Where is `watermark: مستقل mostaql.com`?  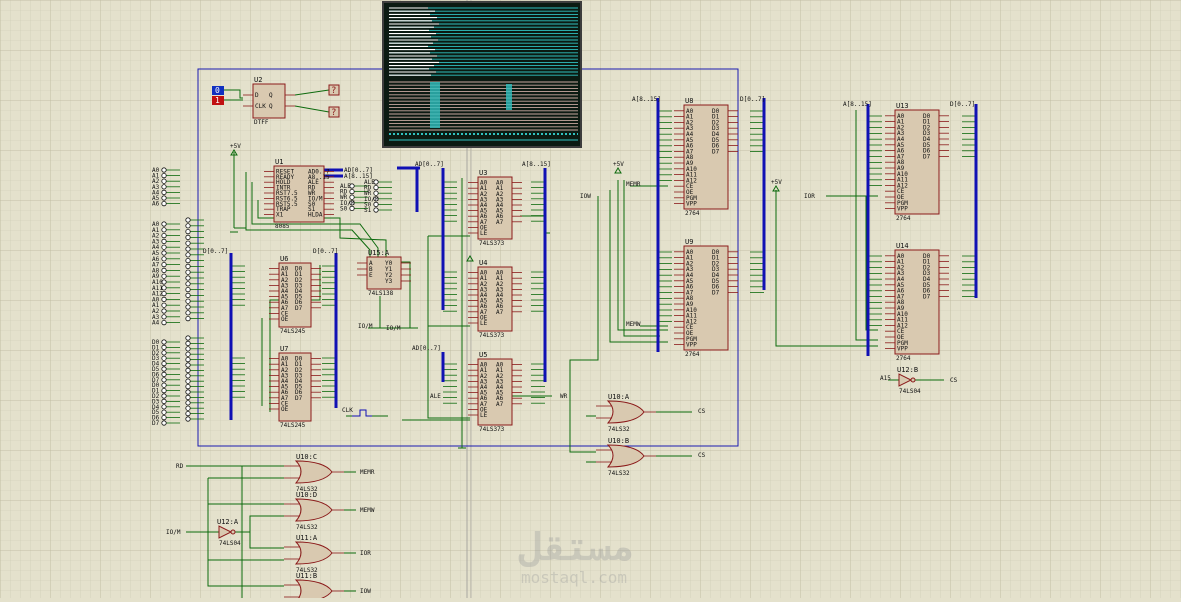
watermark: مستقل mostaql.com is located at coordinates (576, 556).